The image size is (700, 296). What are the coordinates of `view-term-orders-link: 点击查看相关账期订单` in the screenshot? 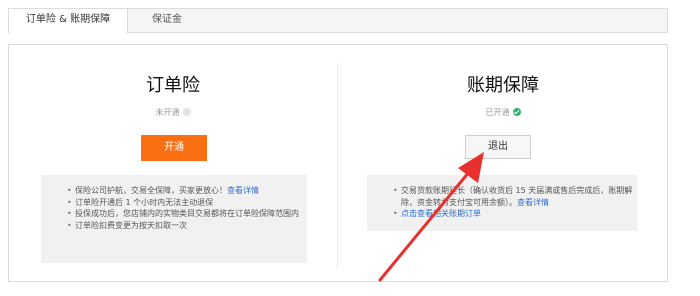 It's located at (441, 213).